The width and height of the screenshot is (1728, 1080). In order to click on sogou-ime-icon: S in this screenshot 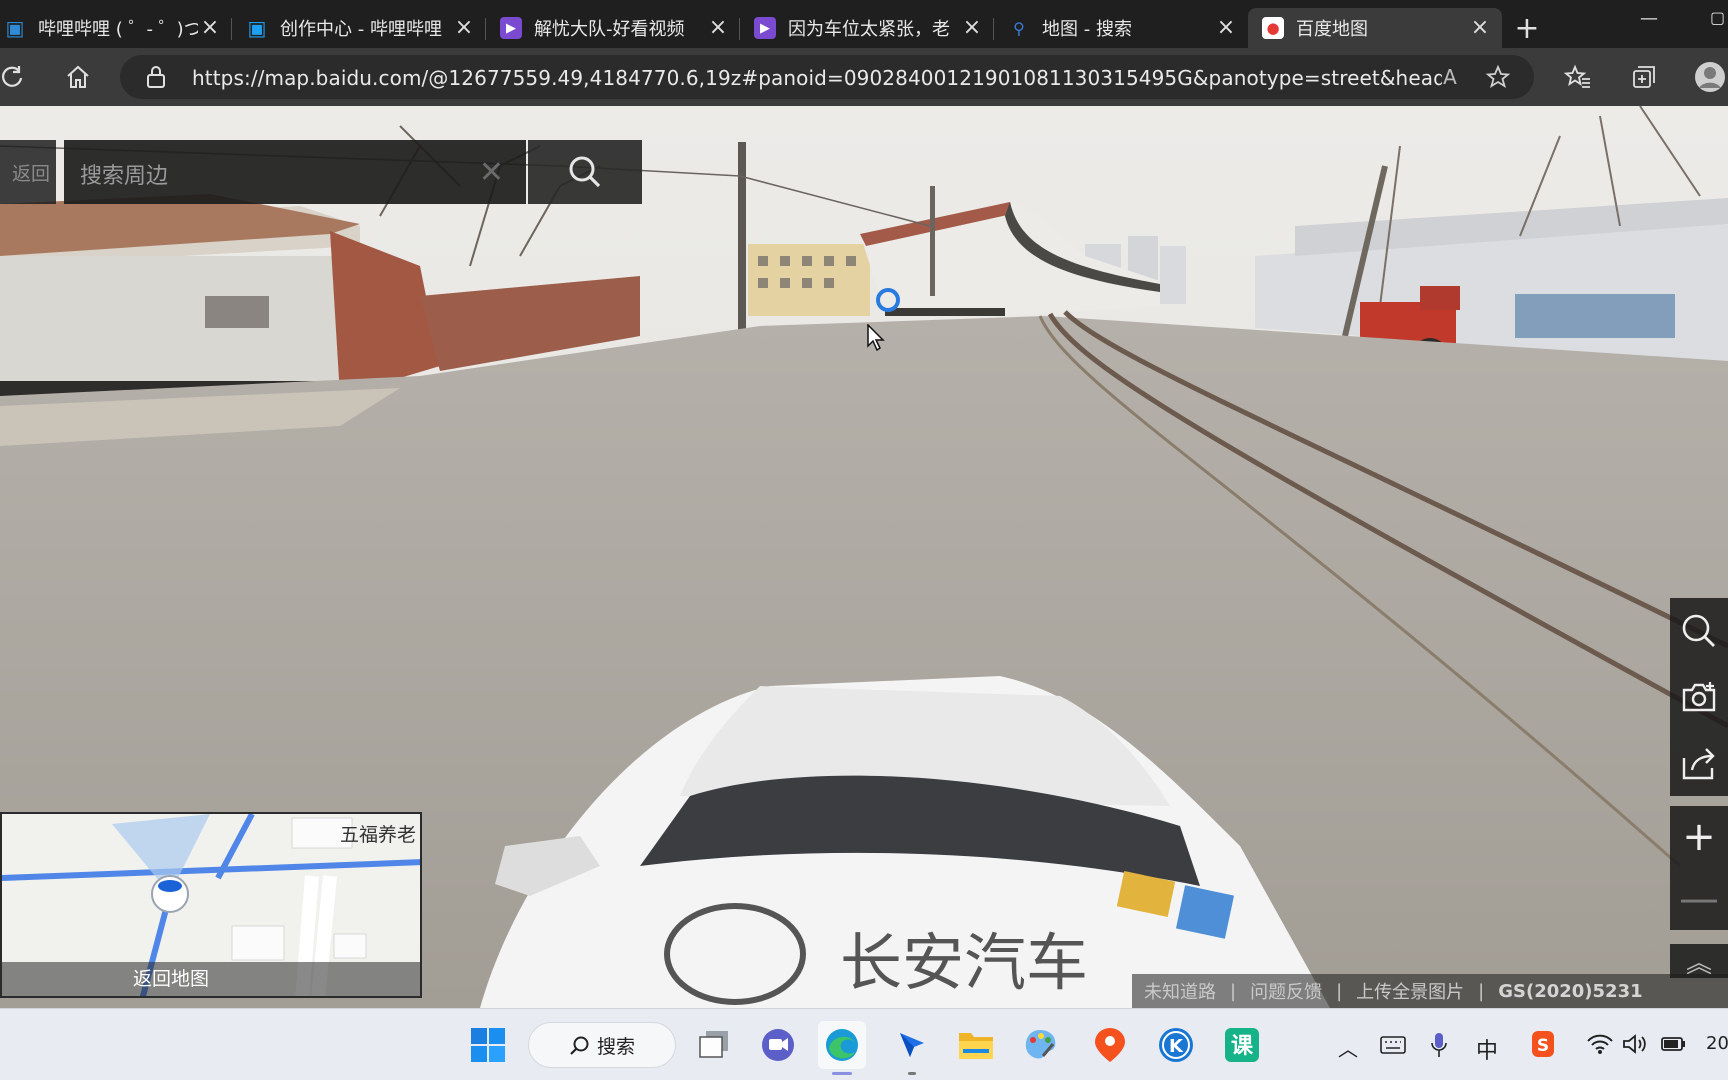, I will do `click(1543, 1044)`.